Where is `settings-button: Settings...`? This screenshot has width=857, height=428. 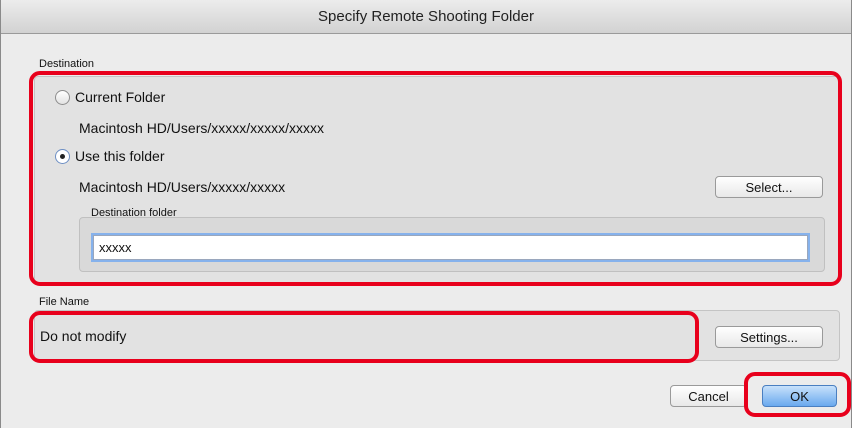 settings-button: Settings... is located at coordinates (769, 337).